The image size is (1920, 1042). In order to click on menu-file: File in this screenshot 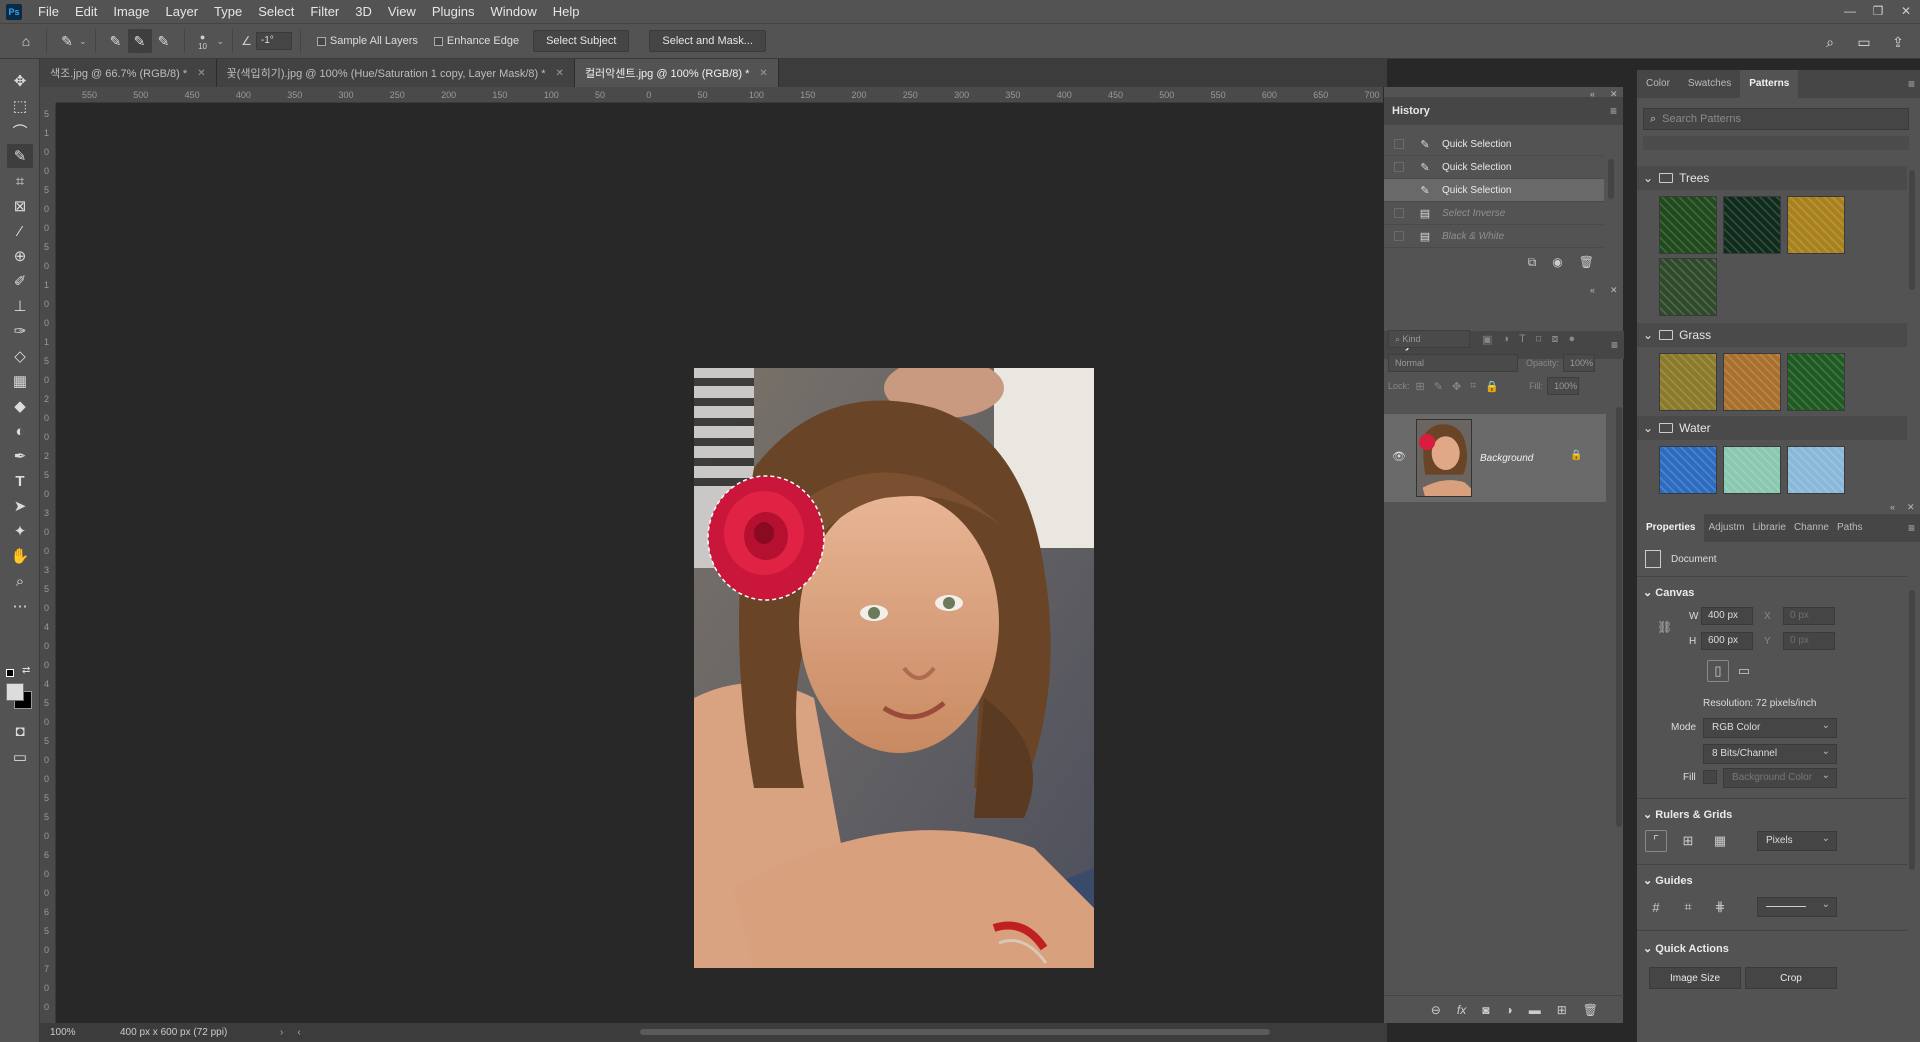, I will do `click(48, 11)`.